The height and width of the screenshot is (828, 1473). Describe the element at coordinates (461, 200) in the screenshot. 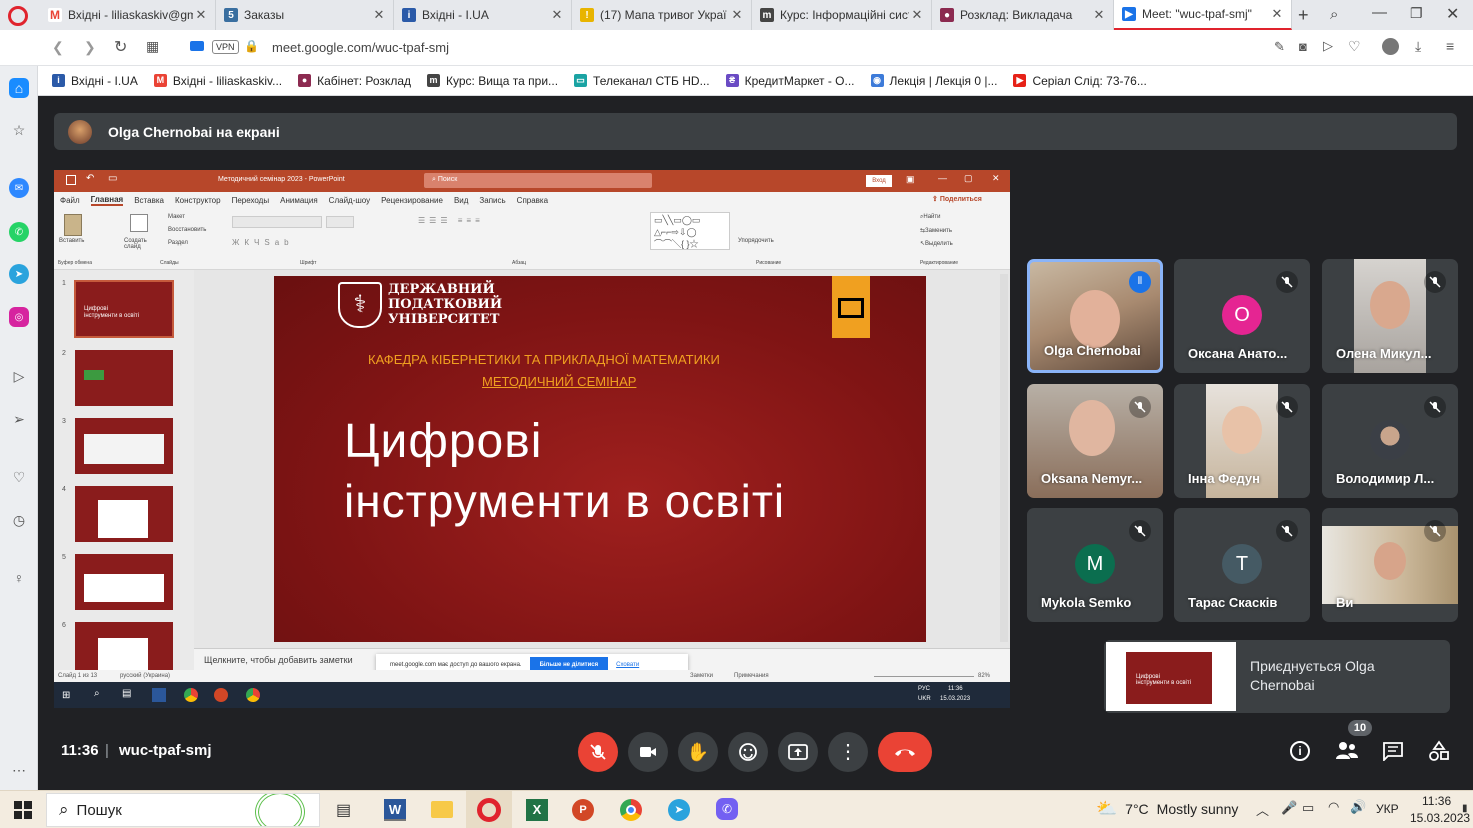

I see `ppt-tab-view: Вид` at that location.